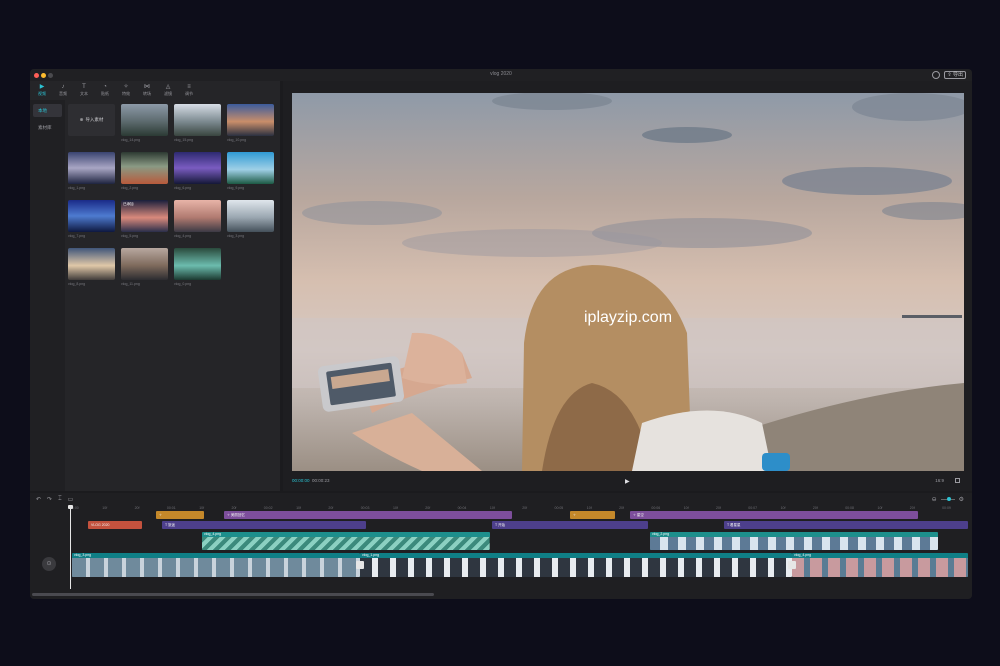 The height and width of the screenshot is (666, 1000). What do you see at coordinates (115, 525) in the screenshot?
I see `text-clip-title: VLOG 2020` at bounding box center [115, 525].